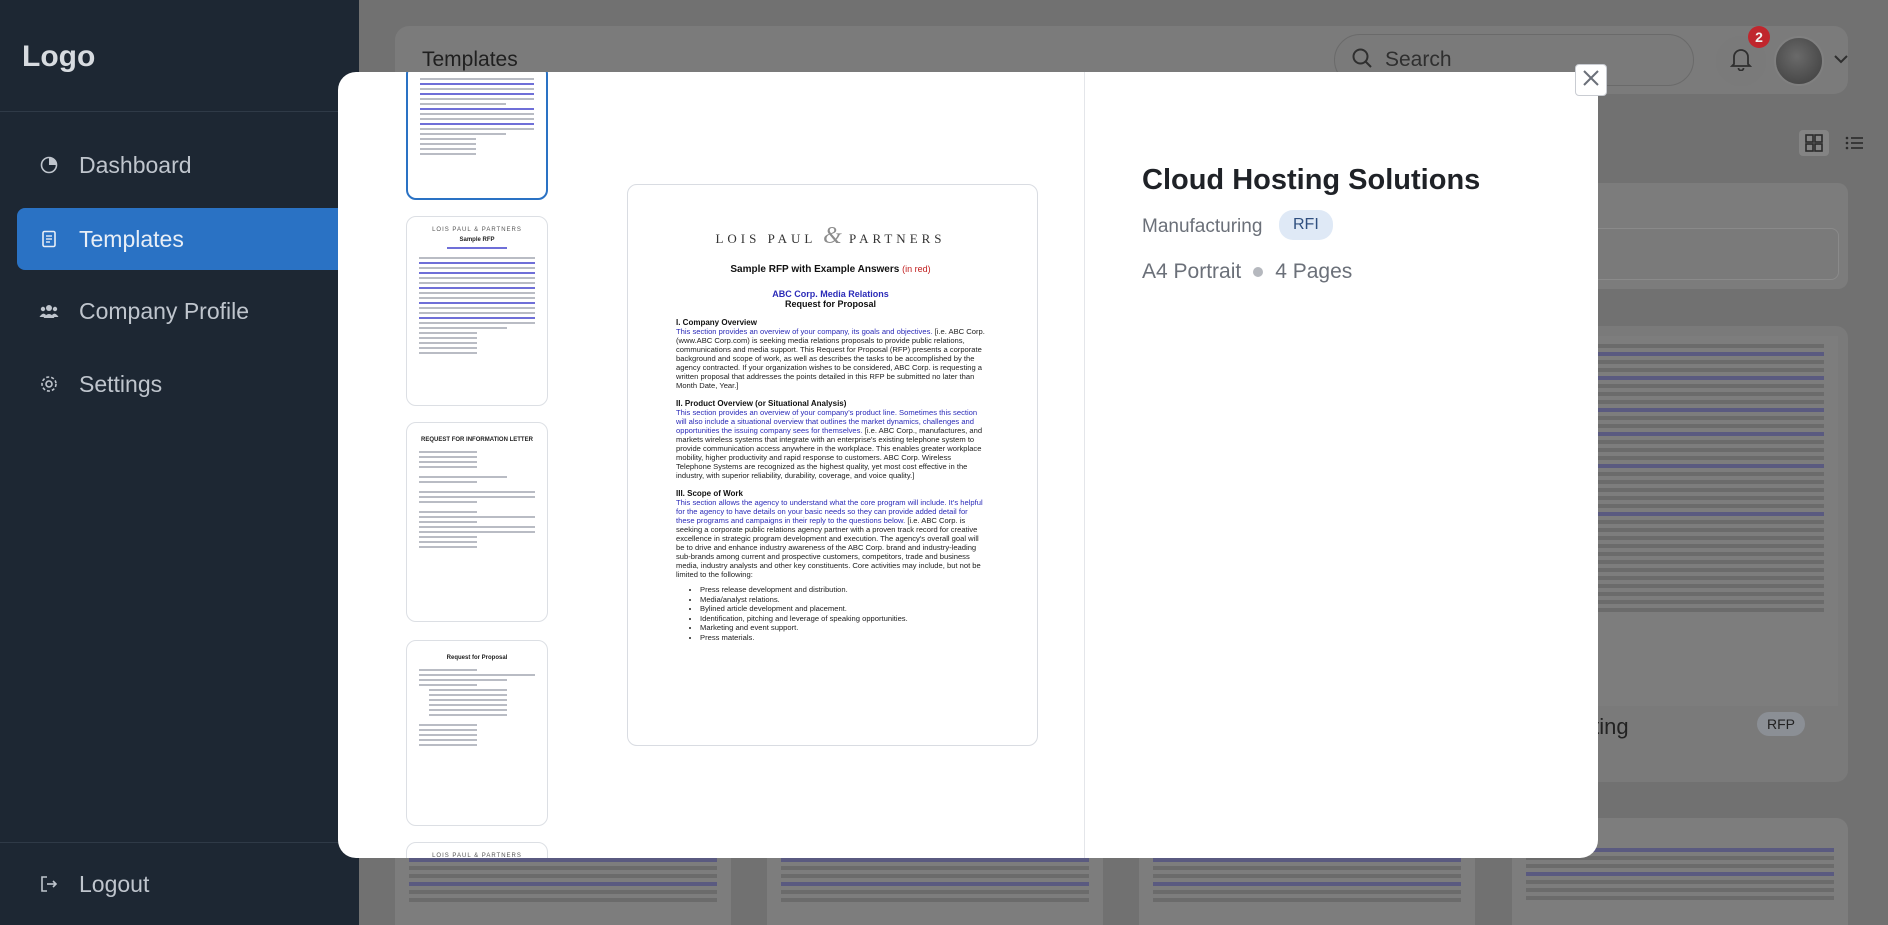 The width and height of the screenshot is (1888, 925). Describe the element at coordinates (49, 884) in the screenshot. I see `logout-icon` at that location.